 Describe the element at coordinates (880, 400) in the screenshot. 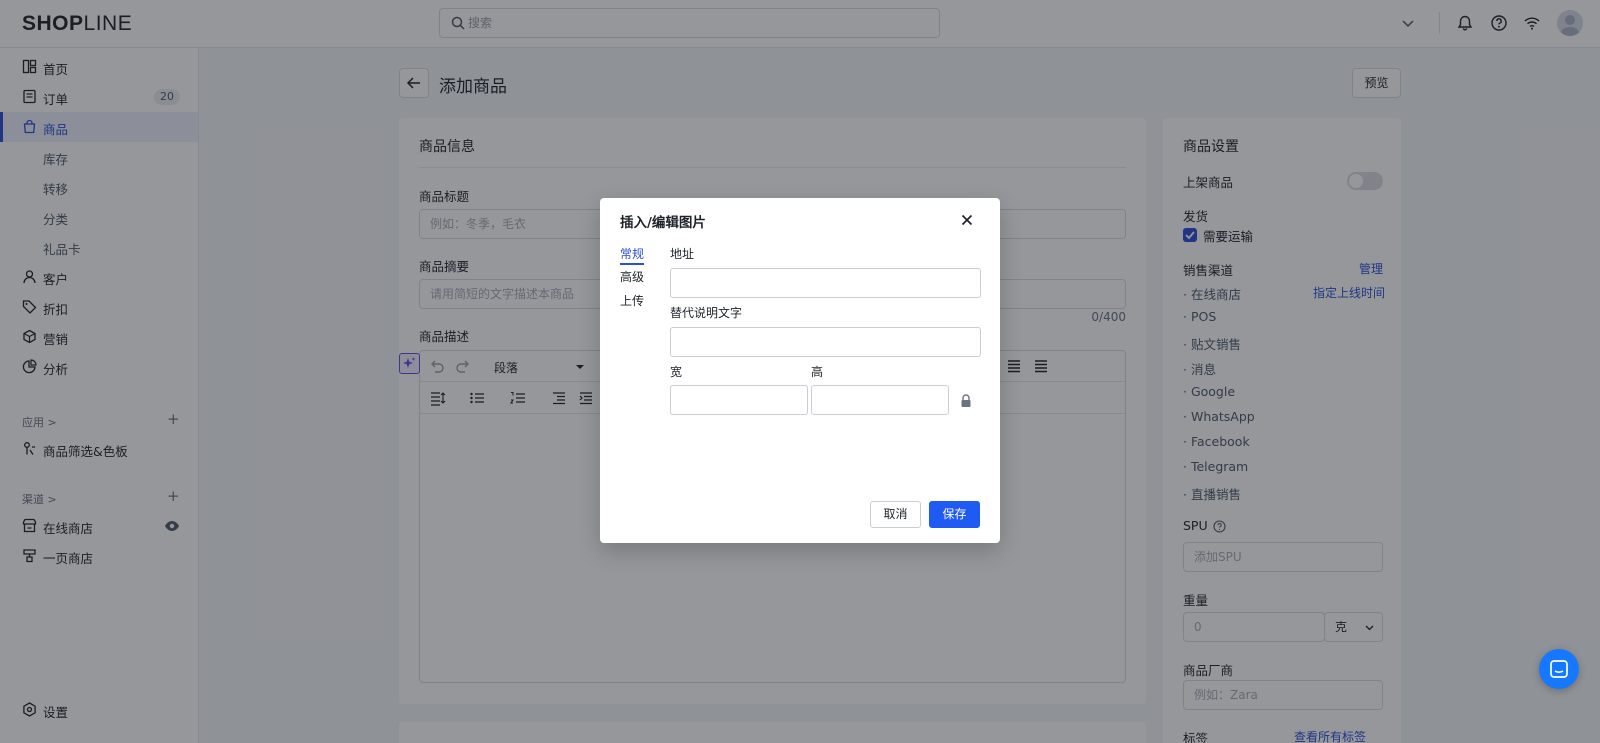

I see `height-input` at that location.